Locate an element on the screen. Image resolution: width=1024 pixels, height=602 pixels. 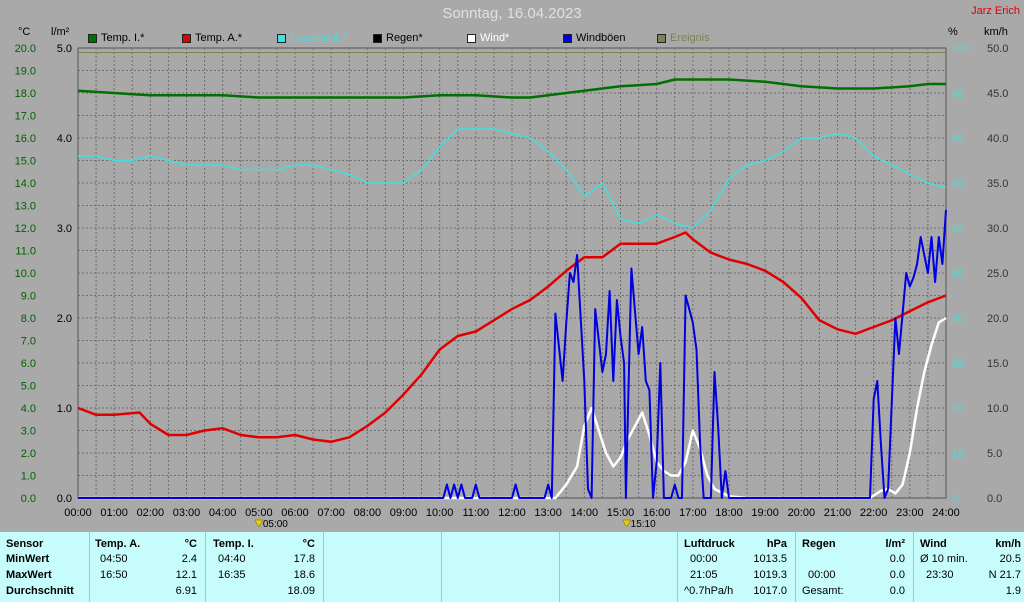
temp-tick-label: 5.0 is located at coordinates (28, 387).